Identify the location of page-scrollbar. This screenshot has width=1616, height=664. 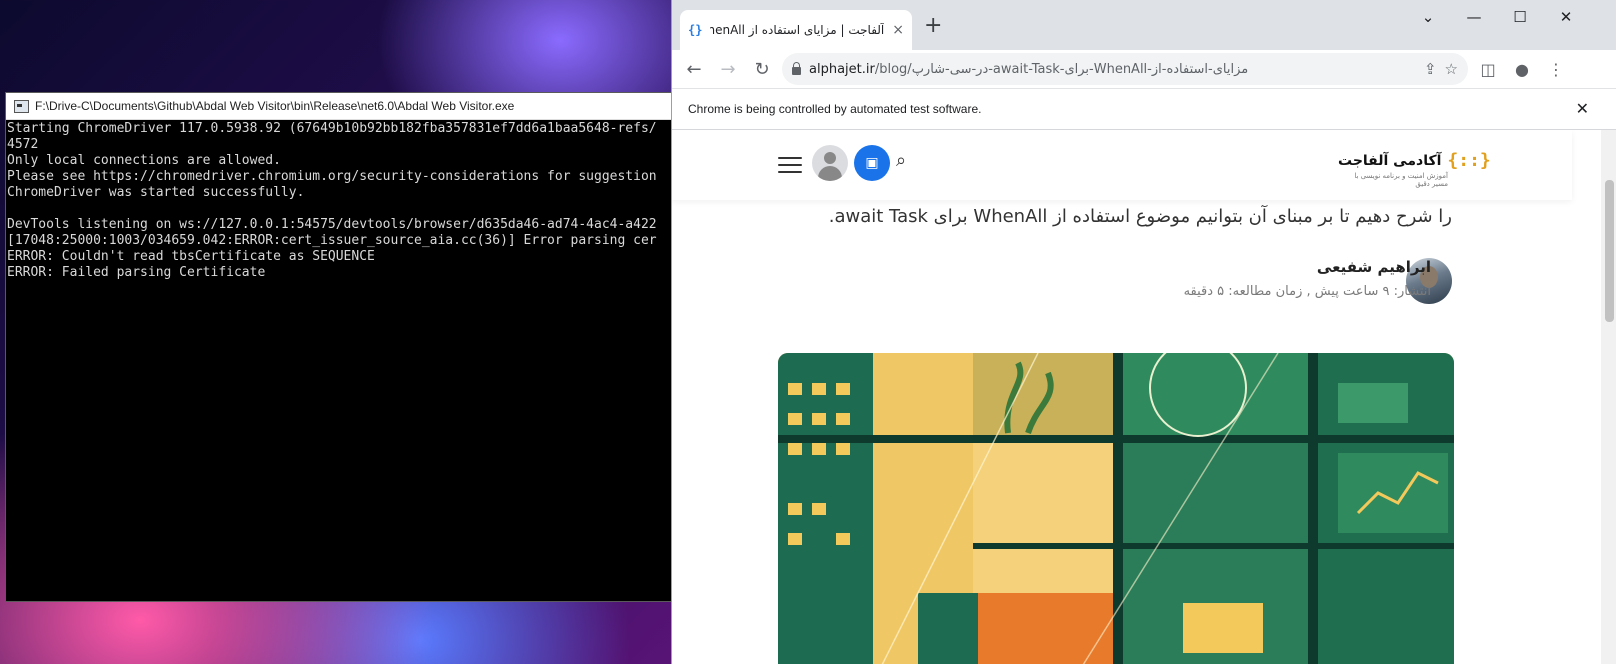
(1608, 397).